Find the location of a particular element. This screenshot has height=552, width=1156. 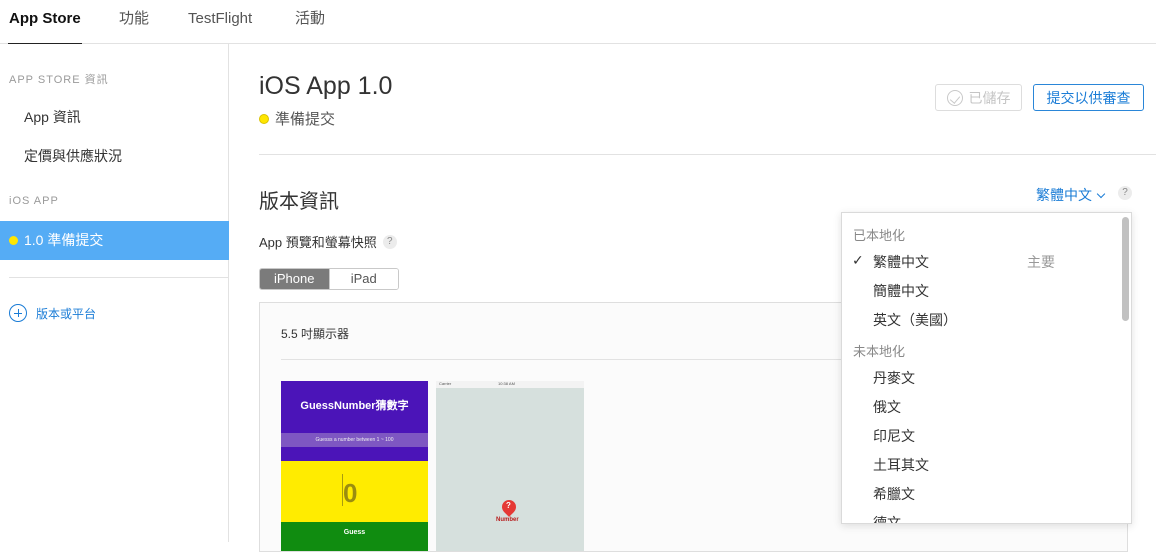

add-version-label: 版本或平台 is located at coordinates (66, 313).